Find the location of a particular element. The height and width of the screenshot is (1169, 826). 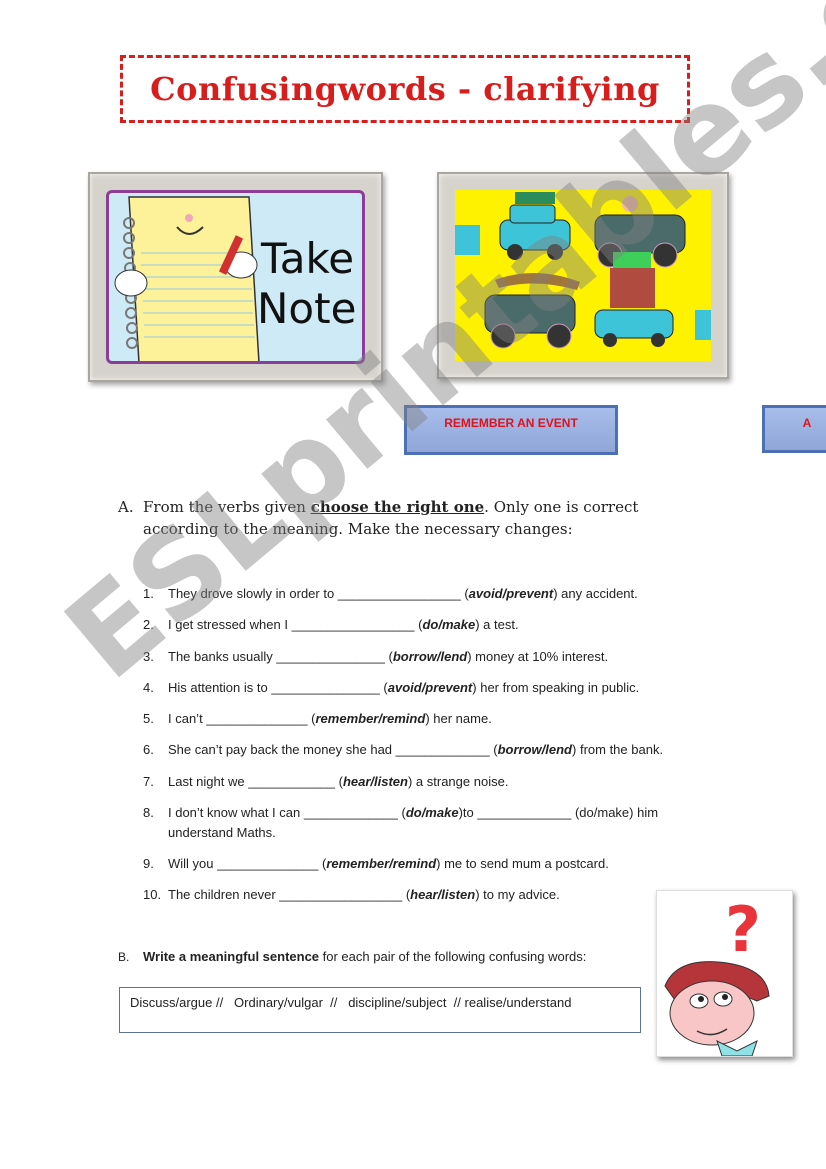

item-text-after: a test. is located at coordinates (499, 624).